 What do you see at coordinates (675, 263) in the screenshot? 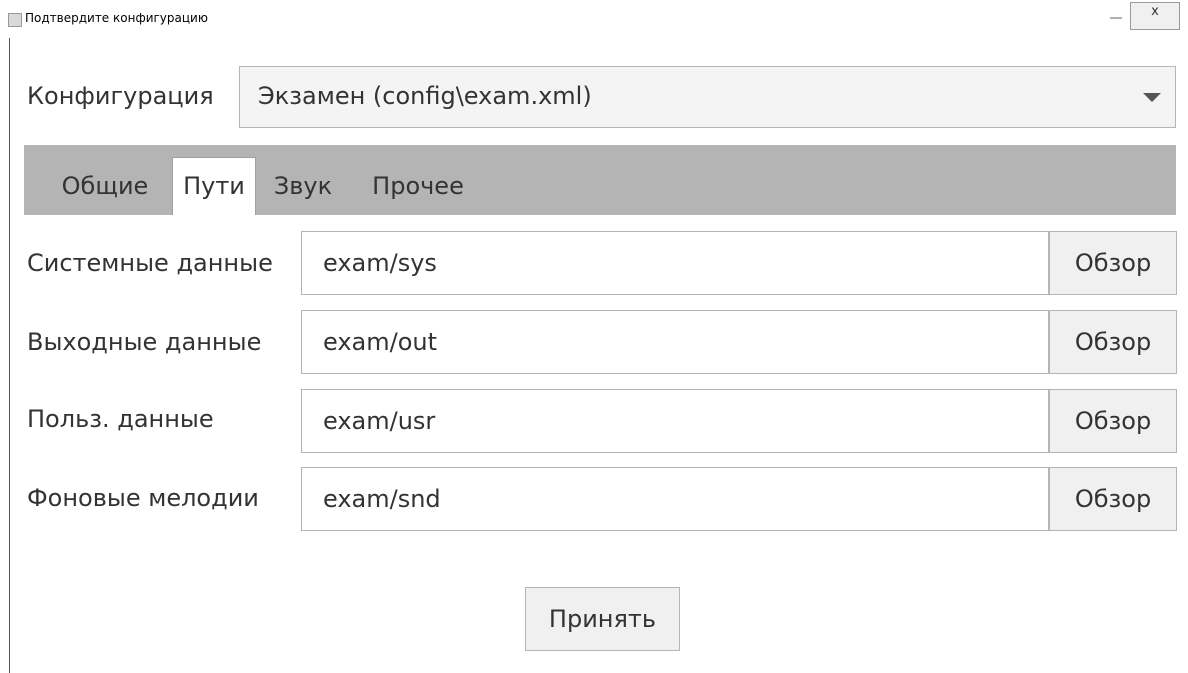
I see `system-data-input: exam/sys` at bounding box center [675, 263].